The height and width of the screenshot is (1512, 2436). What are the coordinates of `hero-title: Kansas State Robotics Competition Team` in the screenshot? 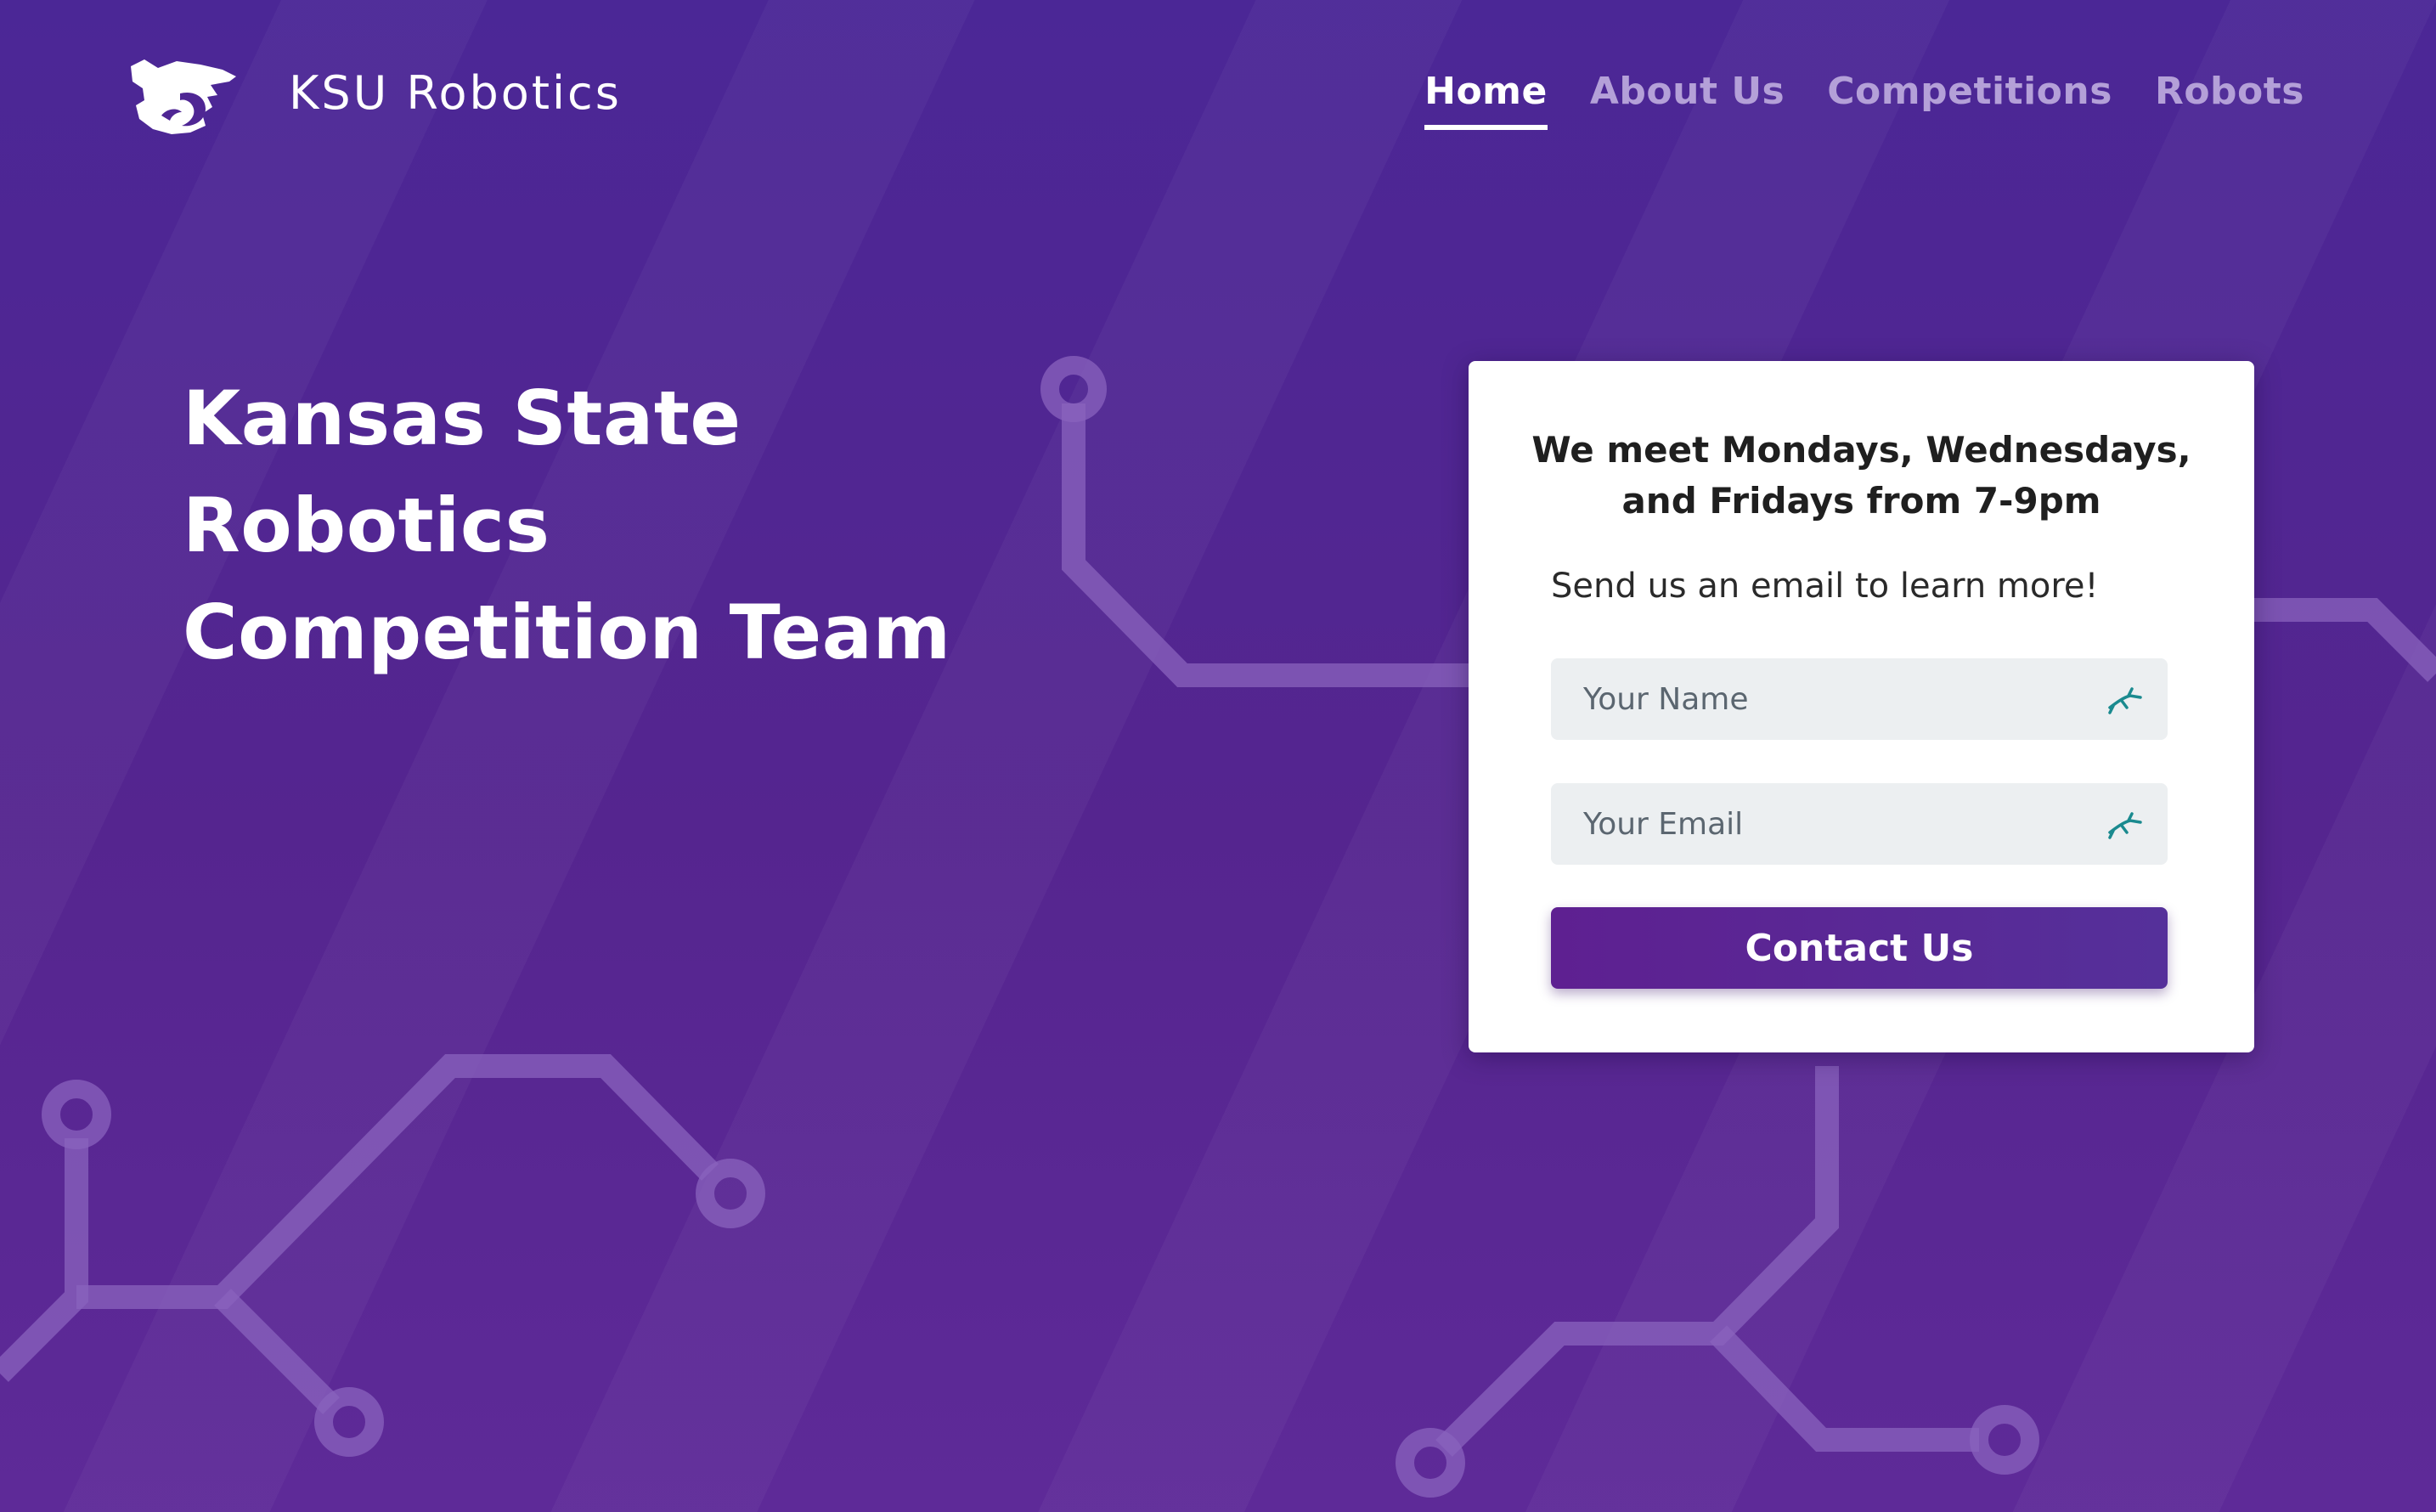 It's located at (659, 525).